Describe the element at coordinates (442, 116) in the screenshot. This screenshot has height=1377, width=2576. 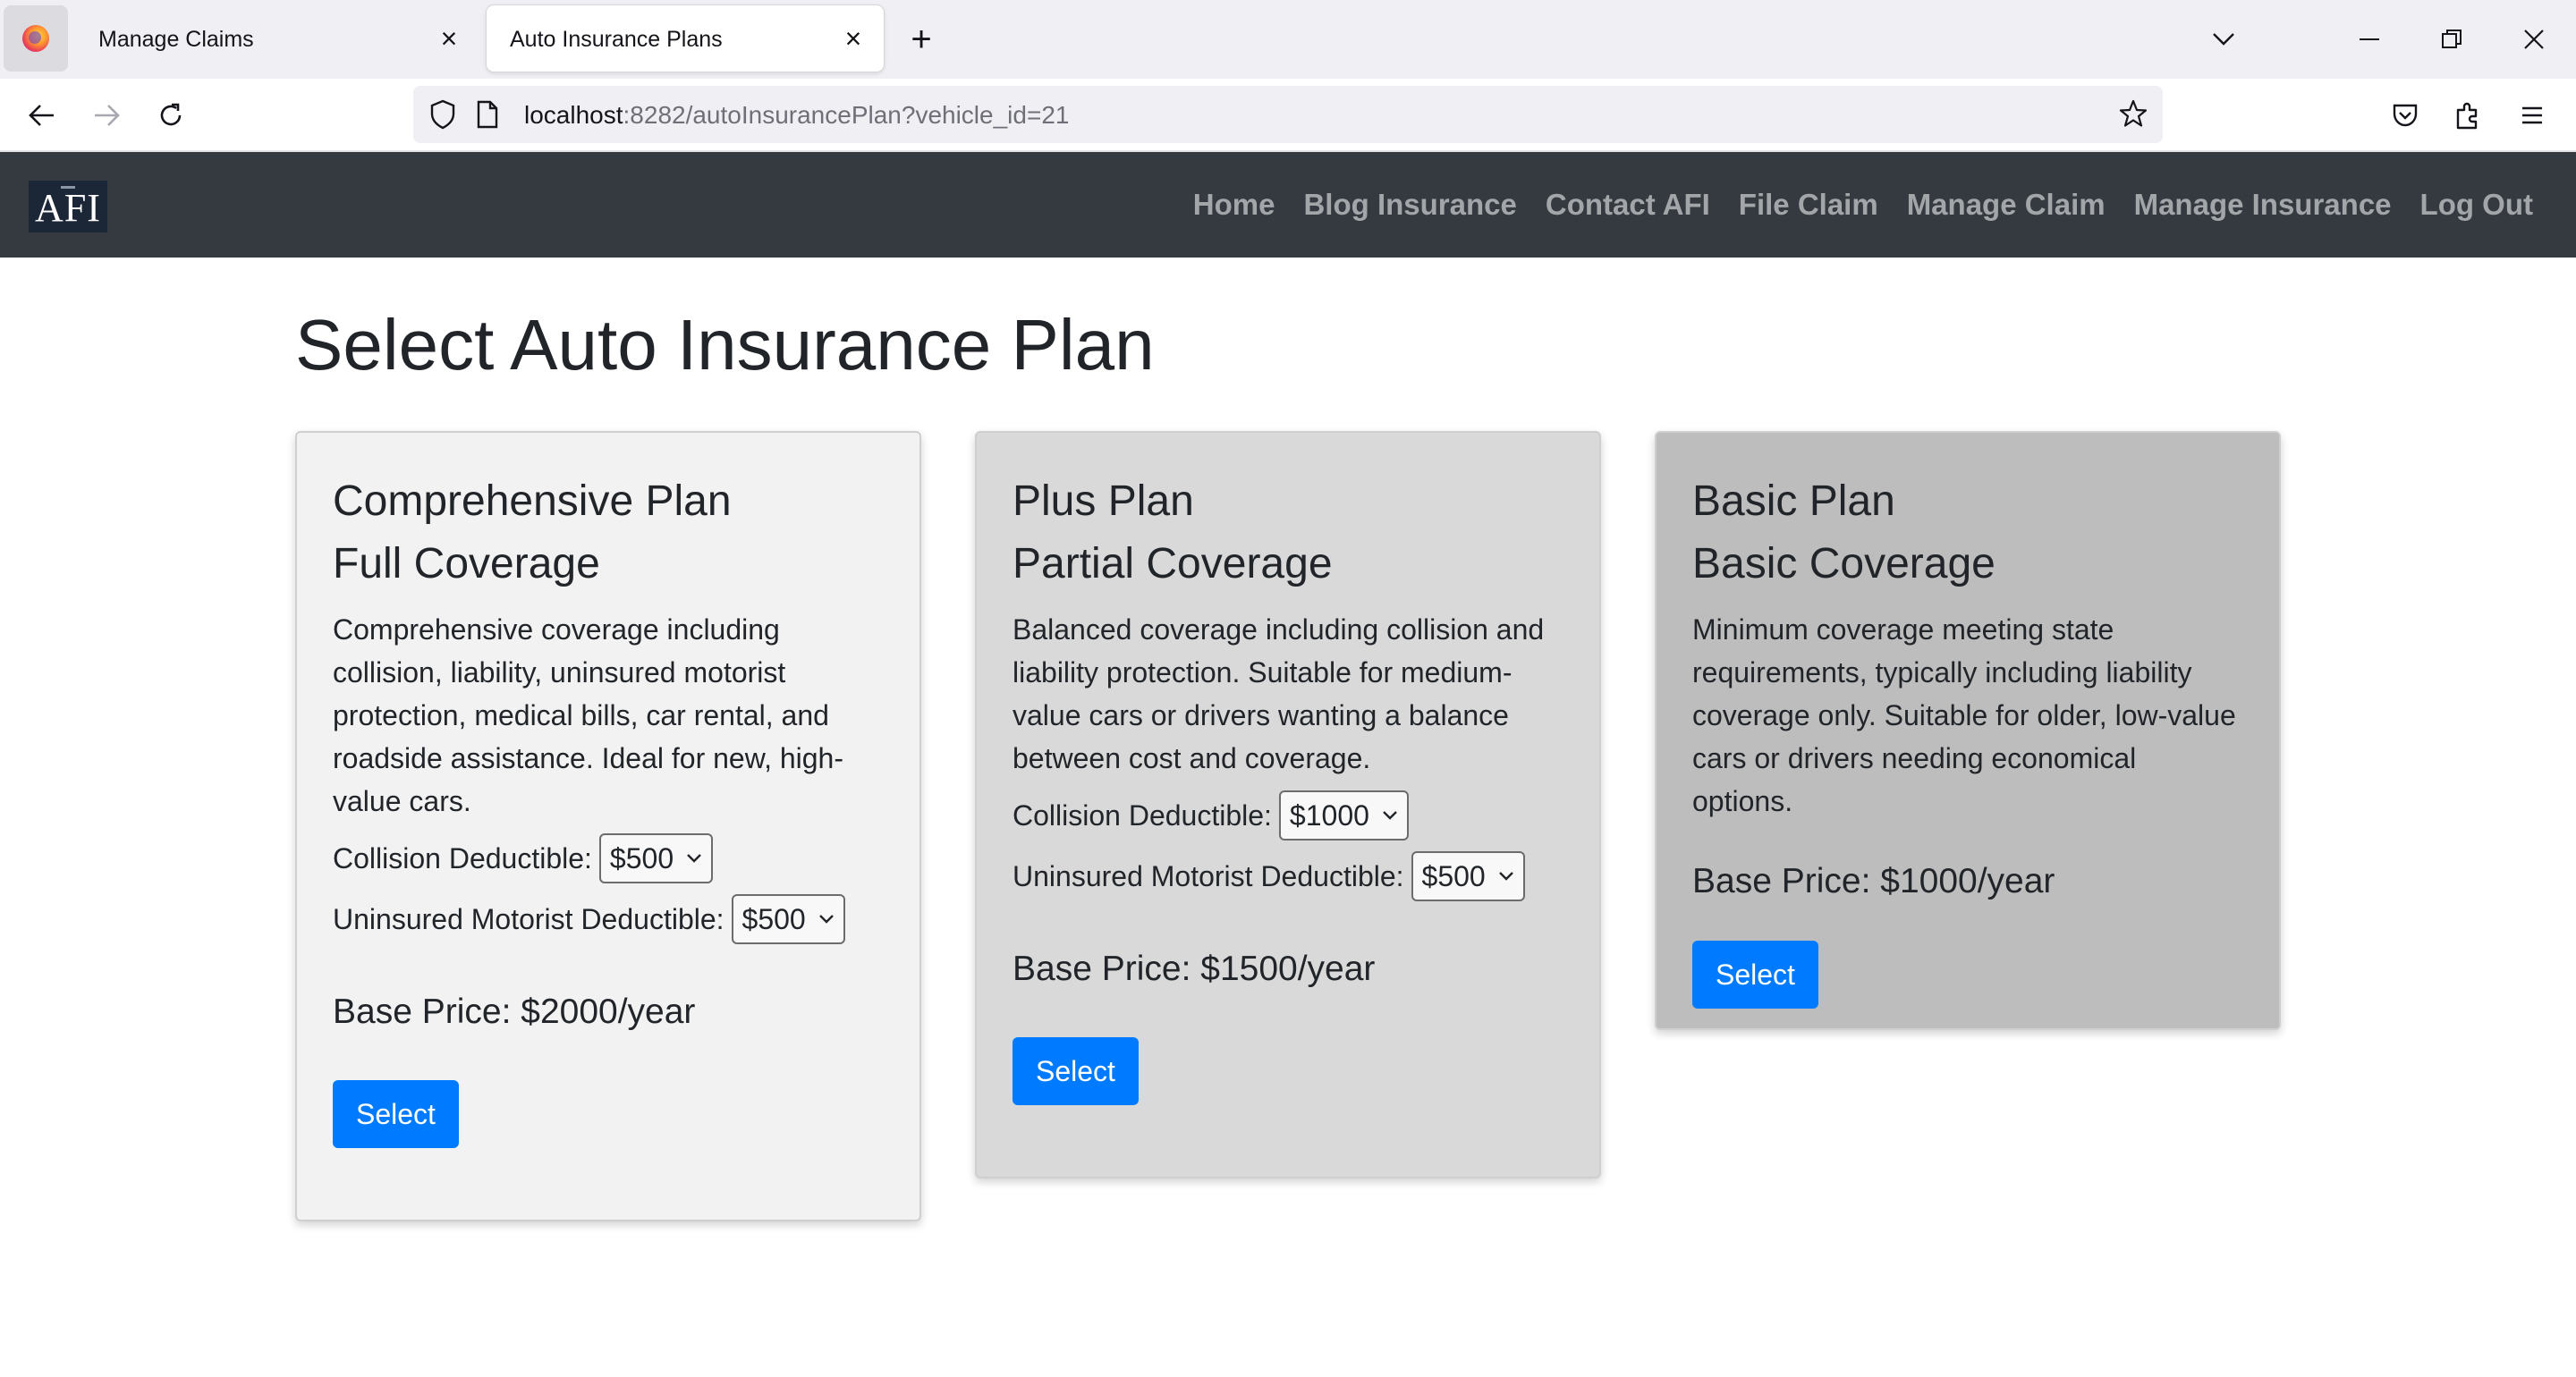
I see `shield-icon` at that location.